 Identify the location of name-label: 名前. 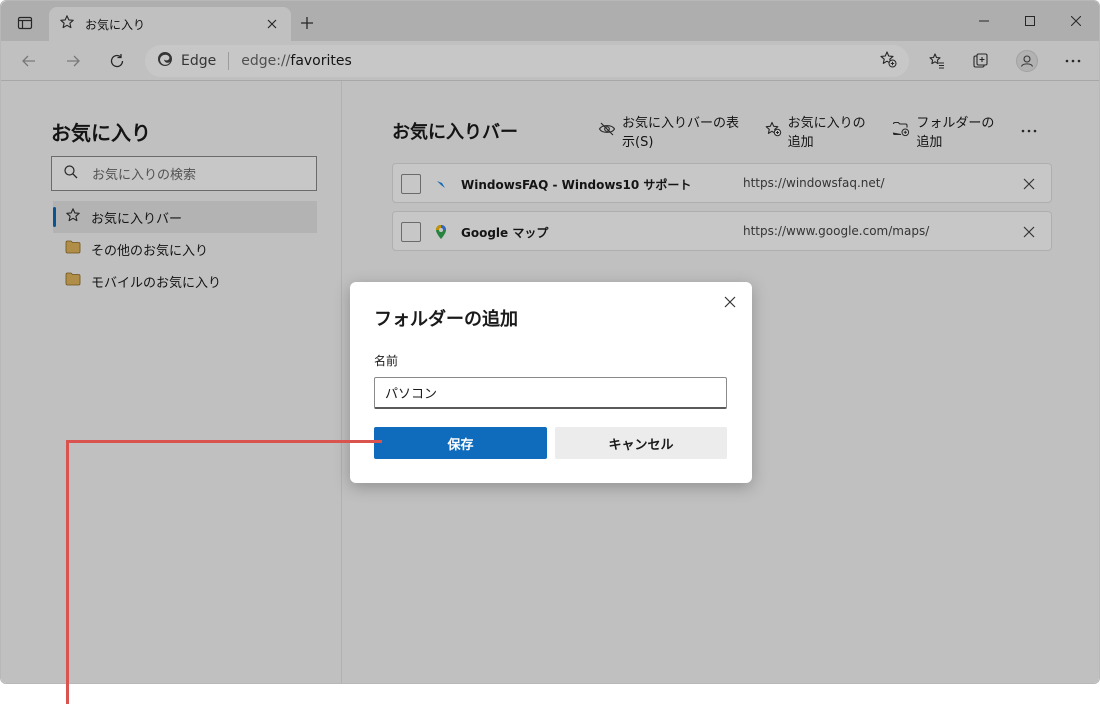
(386, 361).